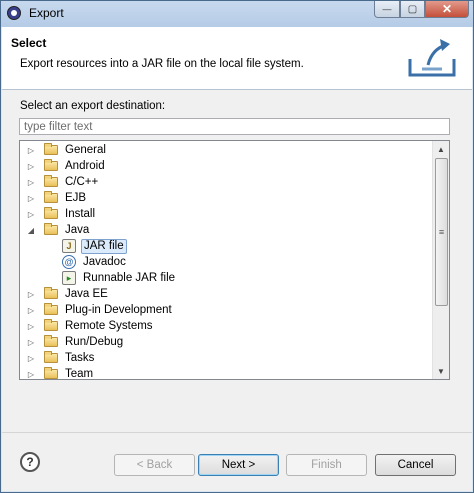  What do you see at coordinates (415, 465) in the screenshot?
I see `cancel-button: Cancel` at bounding box center [415, 465].